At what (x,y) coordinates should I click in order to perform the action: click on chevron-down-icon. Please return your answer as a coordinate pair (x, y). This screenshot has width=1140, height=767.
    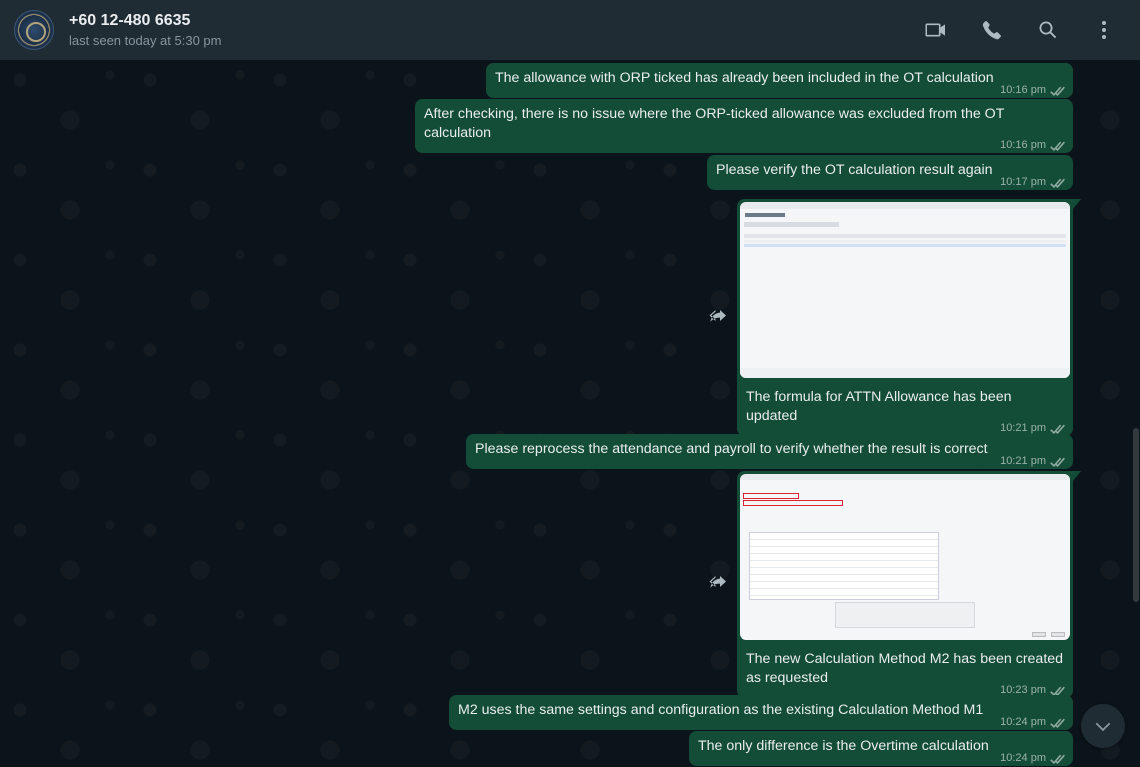
    Looking at the image, I should click on (1103, 727).